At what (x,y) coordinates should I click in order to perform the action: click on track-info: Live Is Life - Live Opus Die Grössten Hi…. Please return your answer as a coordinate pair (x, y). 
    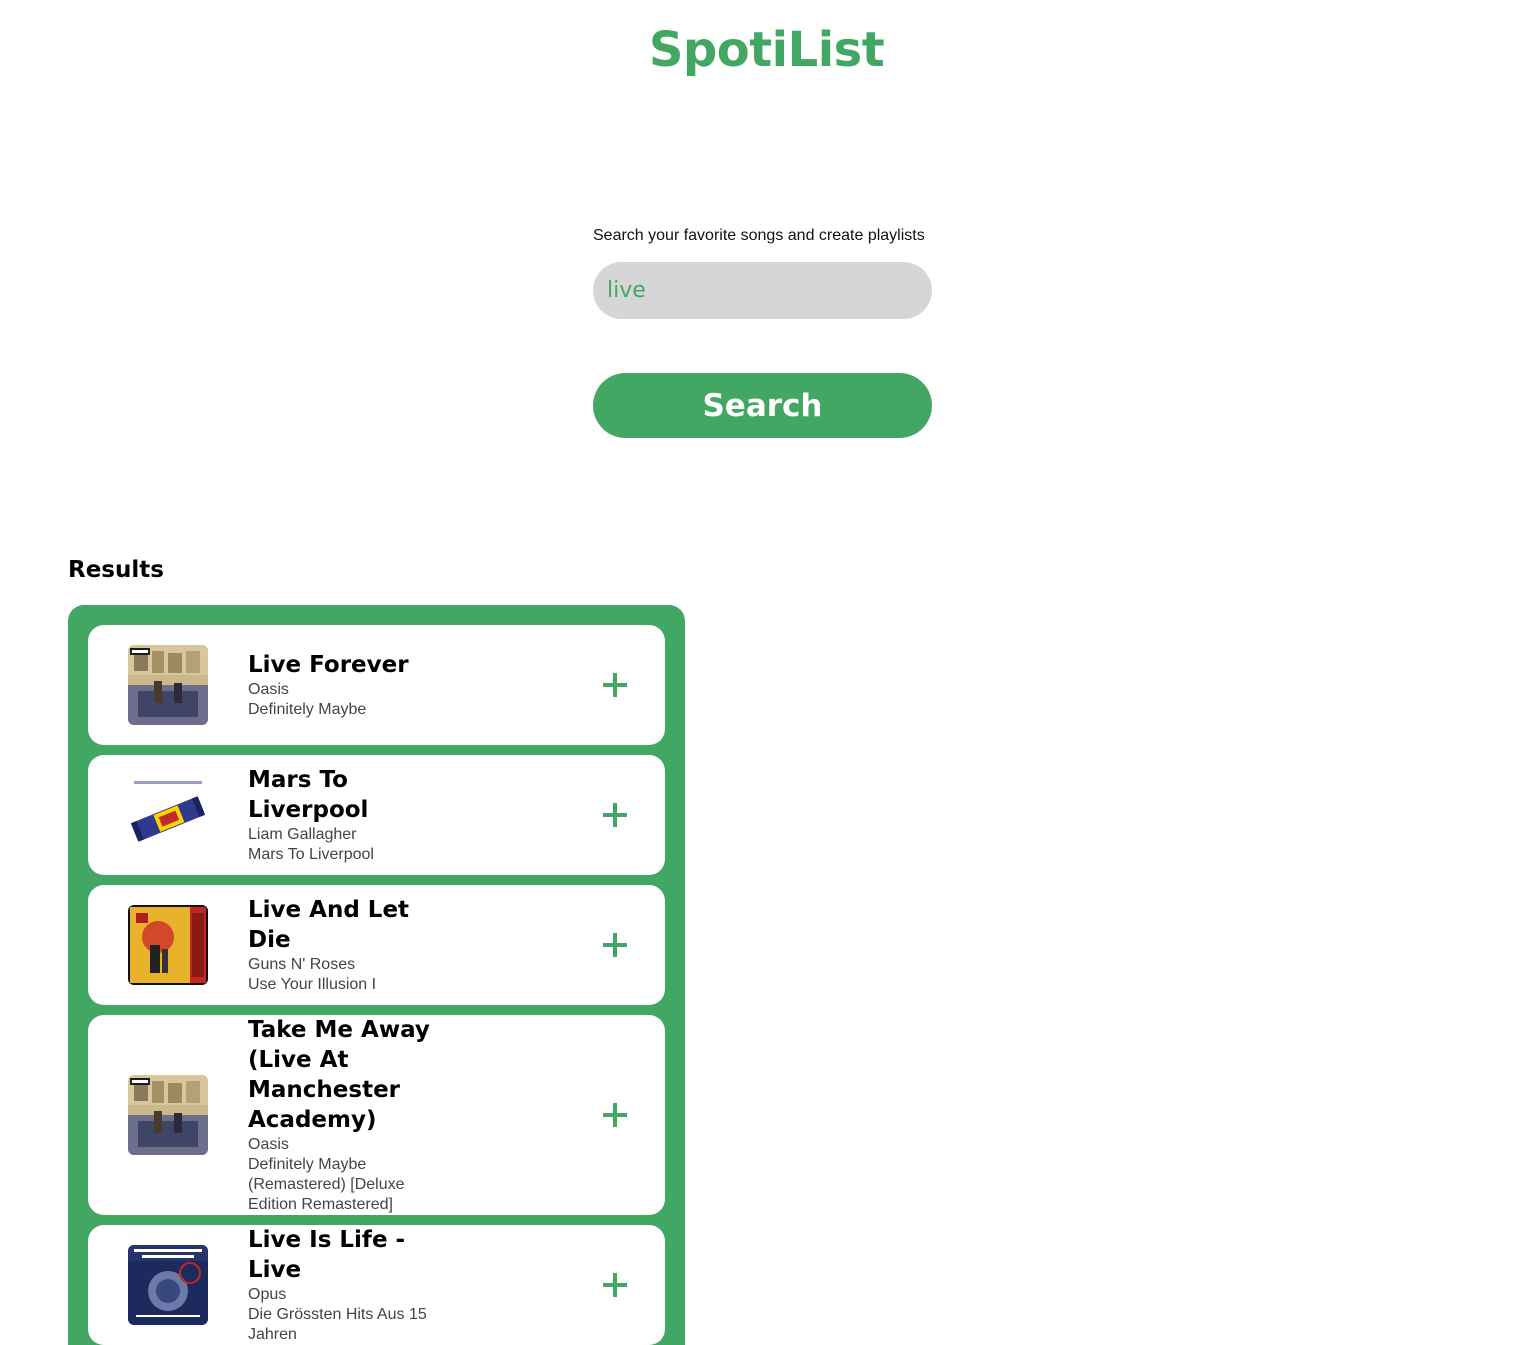
    Looking at the image, I should click on (348, 1285).